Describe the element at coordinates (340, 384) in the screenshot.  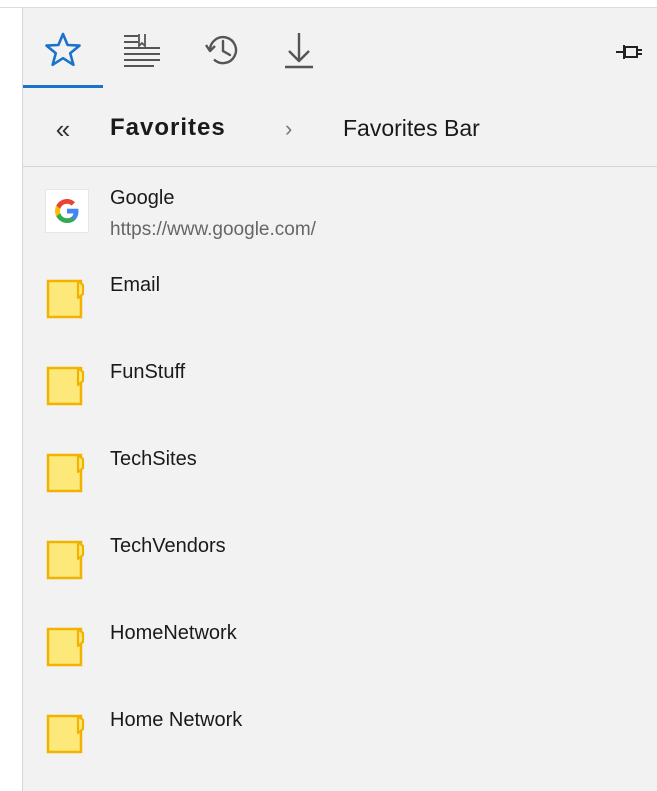
I see `list-item: FunStuff` at that location.